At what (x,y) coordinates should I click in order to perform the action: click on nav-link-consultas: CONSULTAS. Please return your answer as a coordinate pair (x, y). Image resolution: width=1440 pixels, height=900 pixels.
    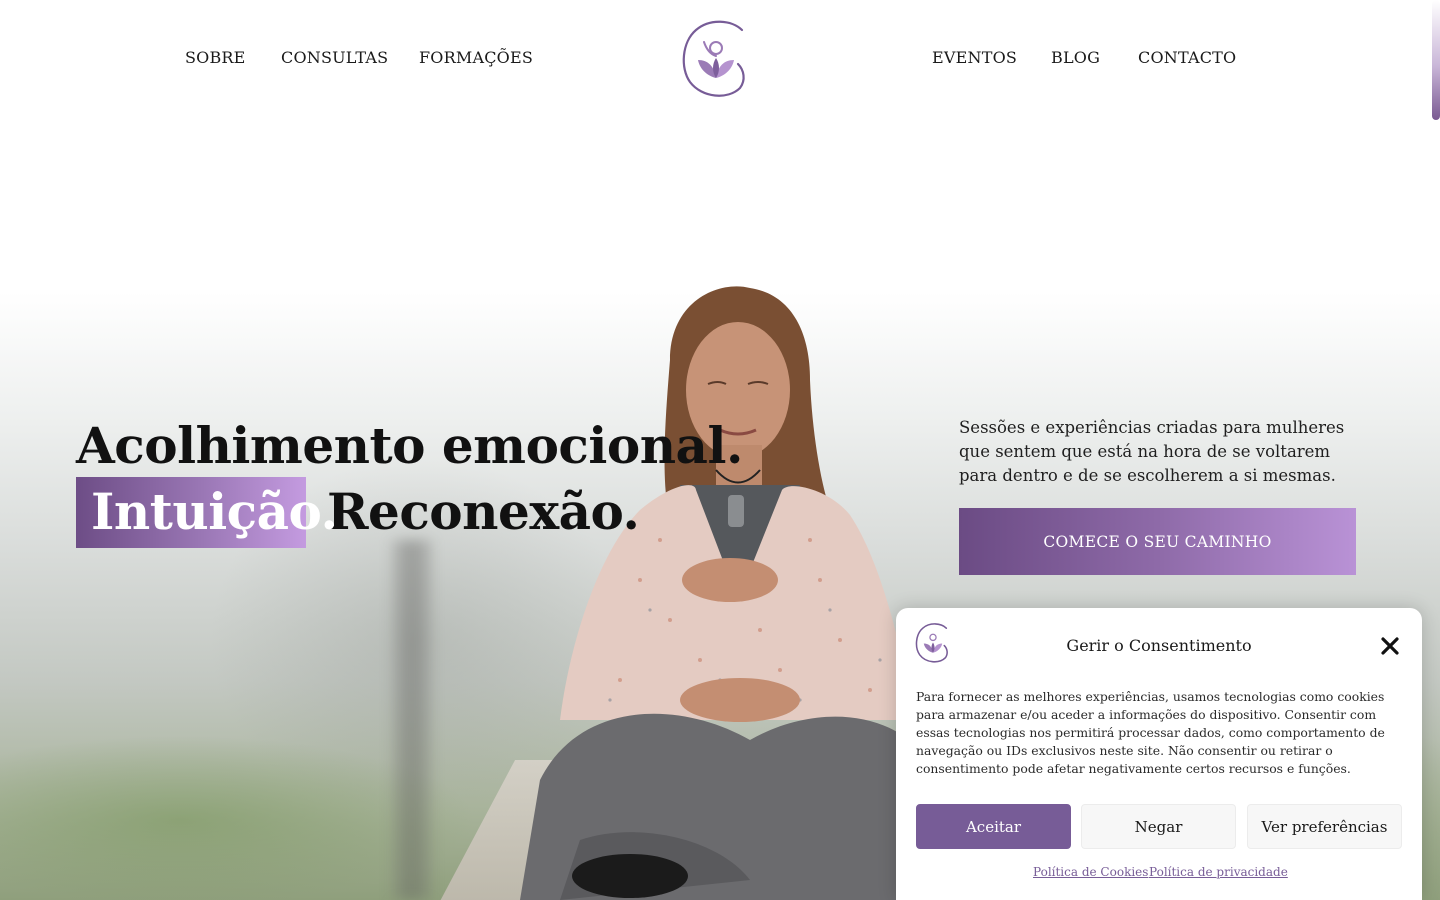
    Looking at the image, I should click on (334, 57).